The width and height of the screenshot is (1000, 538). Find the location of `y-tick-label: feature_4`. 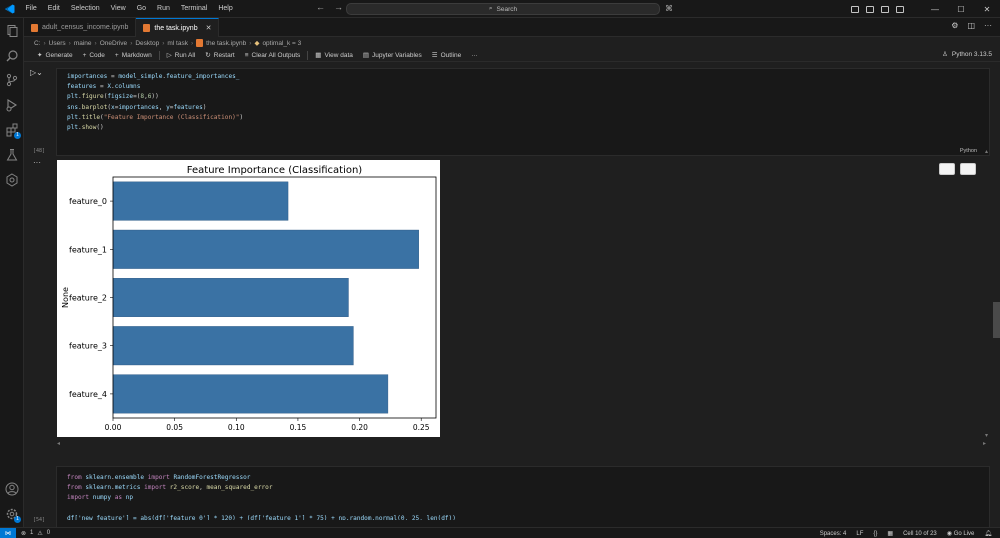

y-tick-label: feature_4 is located at coordinates (88, 394).